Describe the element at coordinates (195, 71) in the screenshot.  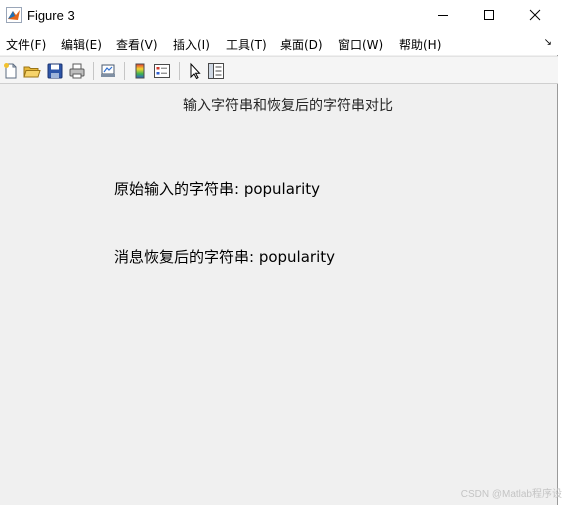
I see `pointer-icon` at that location.